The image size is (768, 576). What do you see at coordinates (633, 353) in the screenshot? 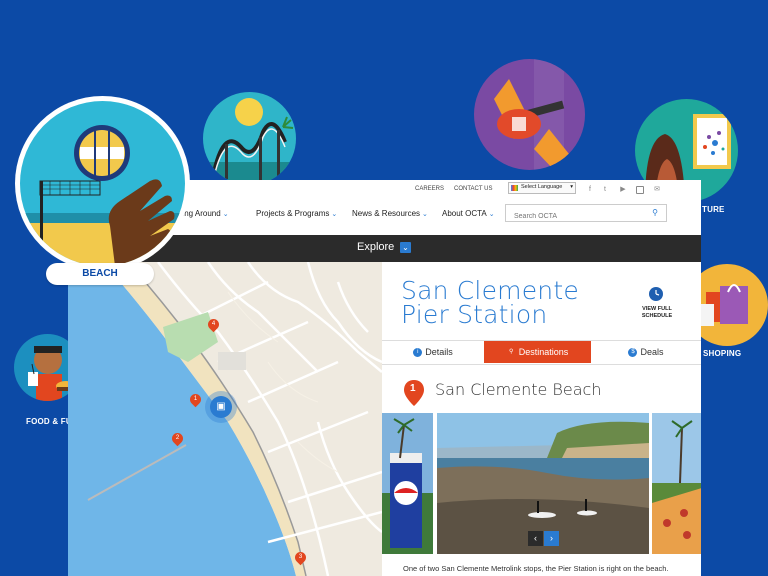
I see `dollar-icon: $` at bounding box center [633, 353].